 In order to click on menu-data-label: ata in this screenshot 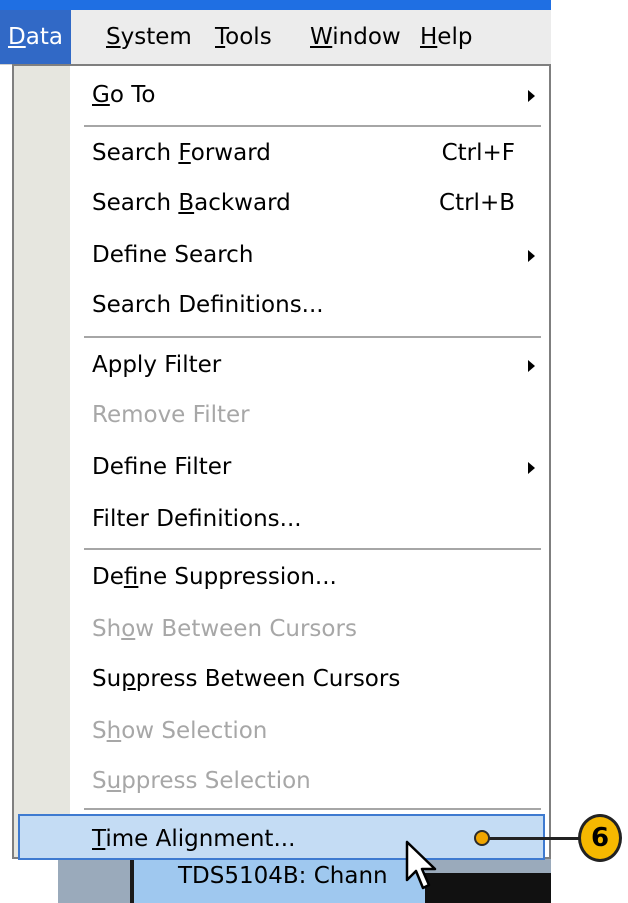, I will do `click(44, 37)`.